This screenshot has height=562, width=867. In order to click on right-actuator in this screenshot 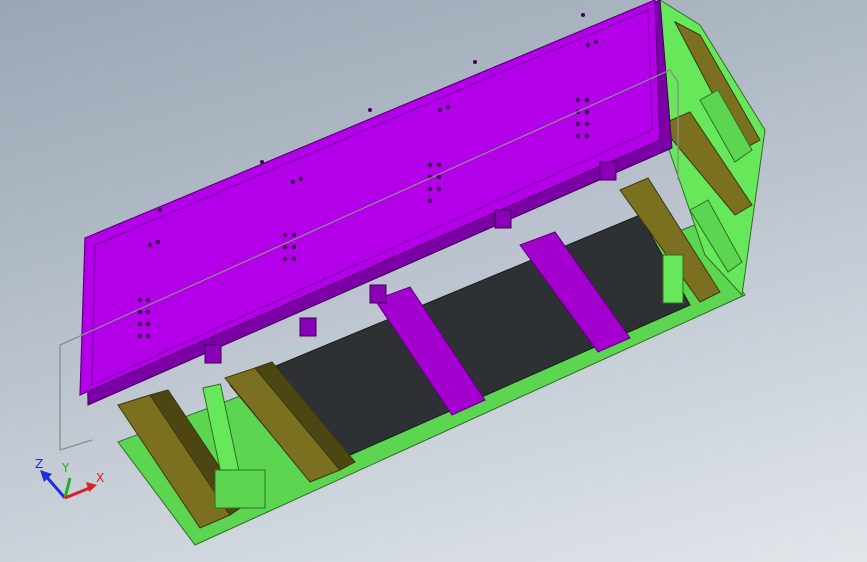, I will do `click(673, 279)`.